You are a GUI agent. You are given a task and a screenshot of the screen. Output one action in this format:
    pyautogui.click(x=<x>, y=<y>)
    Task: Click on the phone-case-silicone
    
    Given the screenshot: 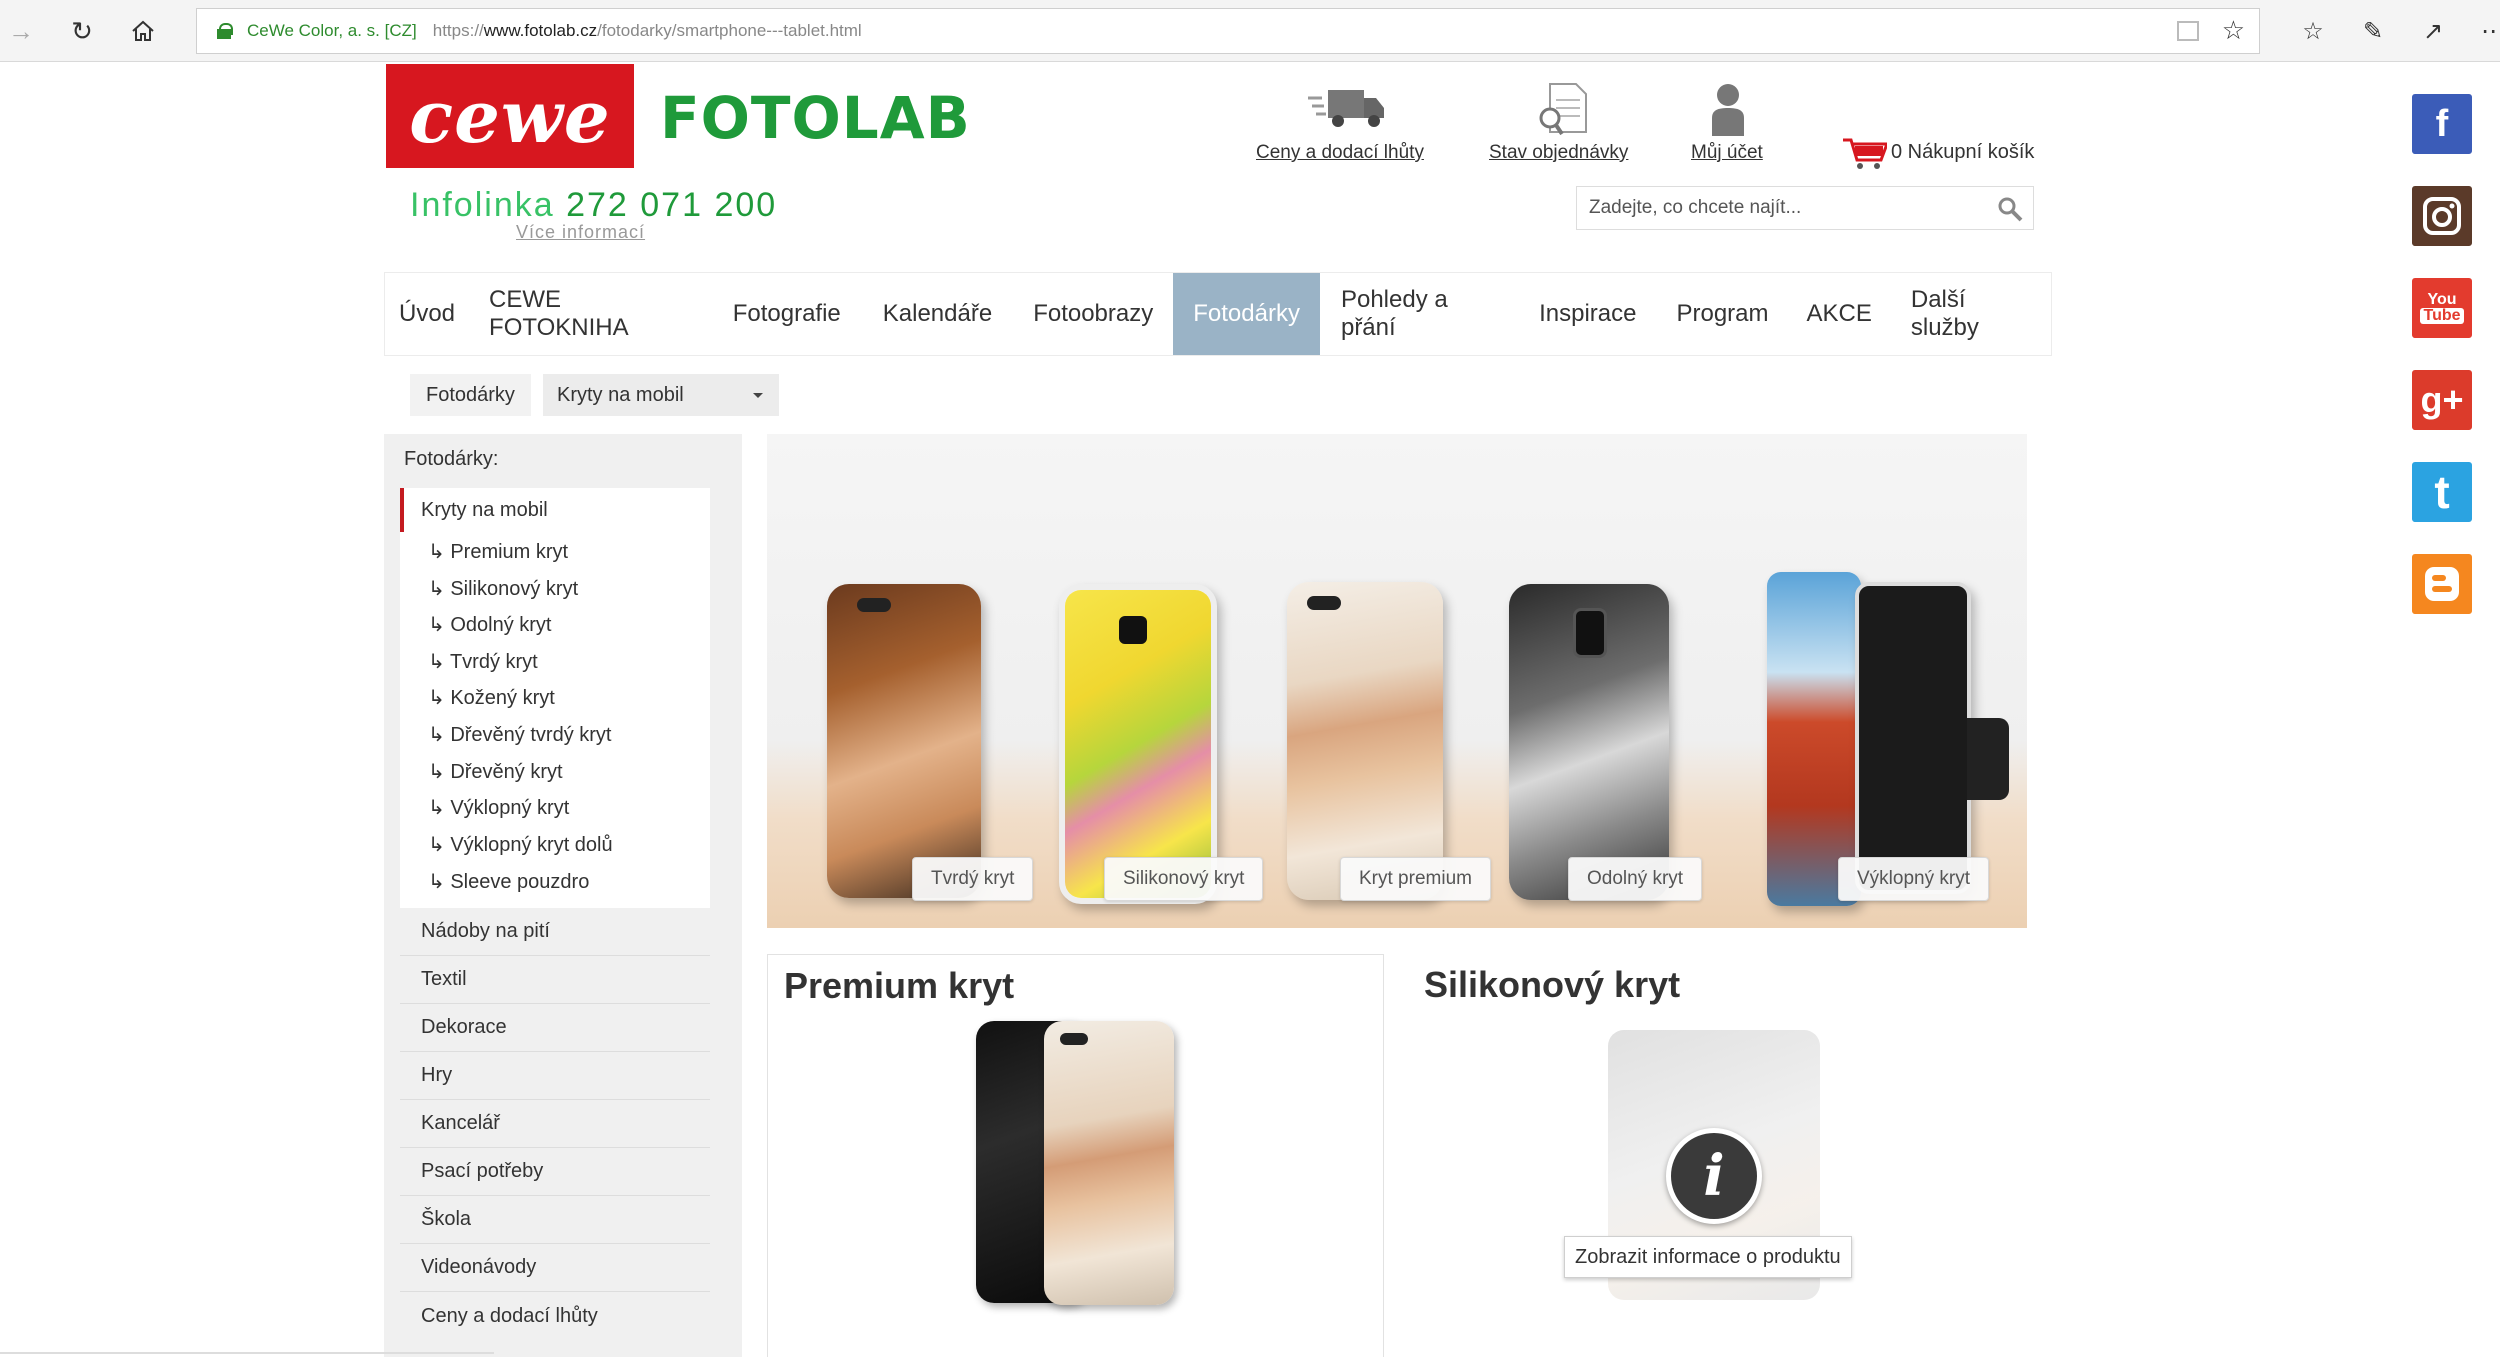 What is the action you would take?
    pyautogui.click(x=1138, y=744)
    